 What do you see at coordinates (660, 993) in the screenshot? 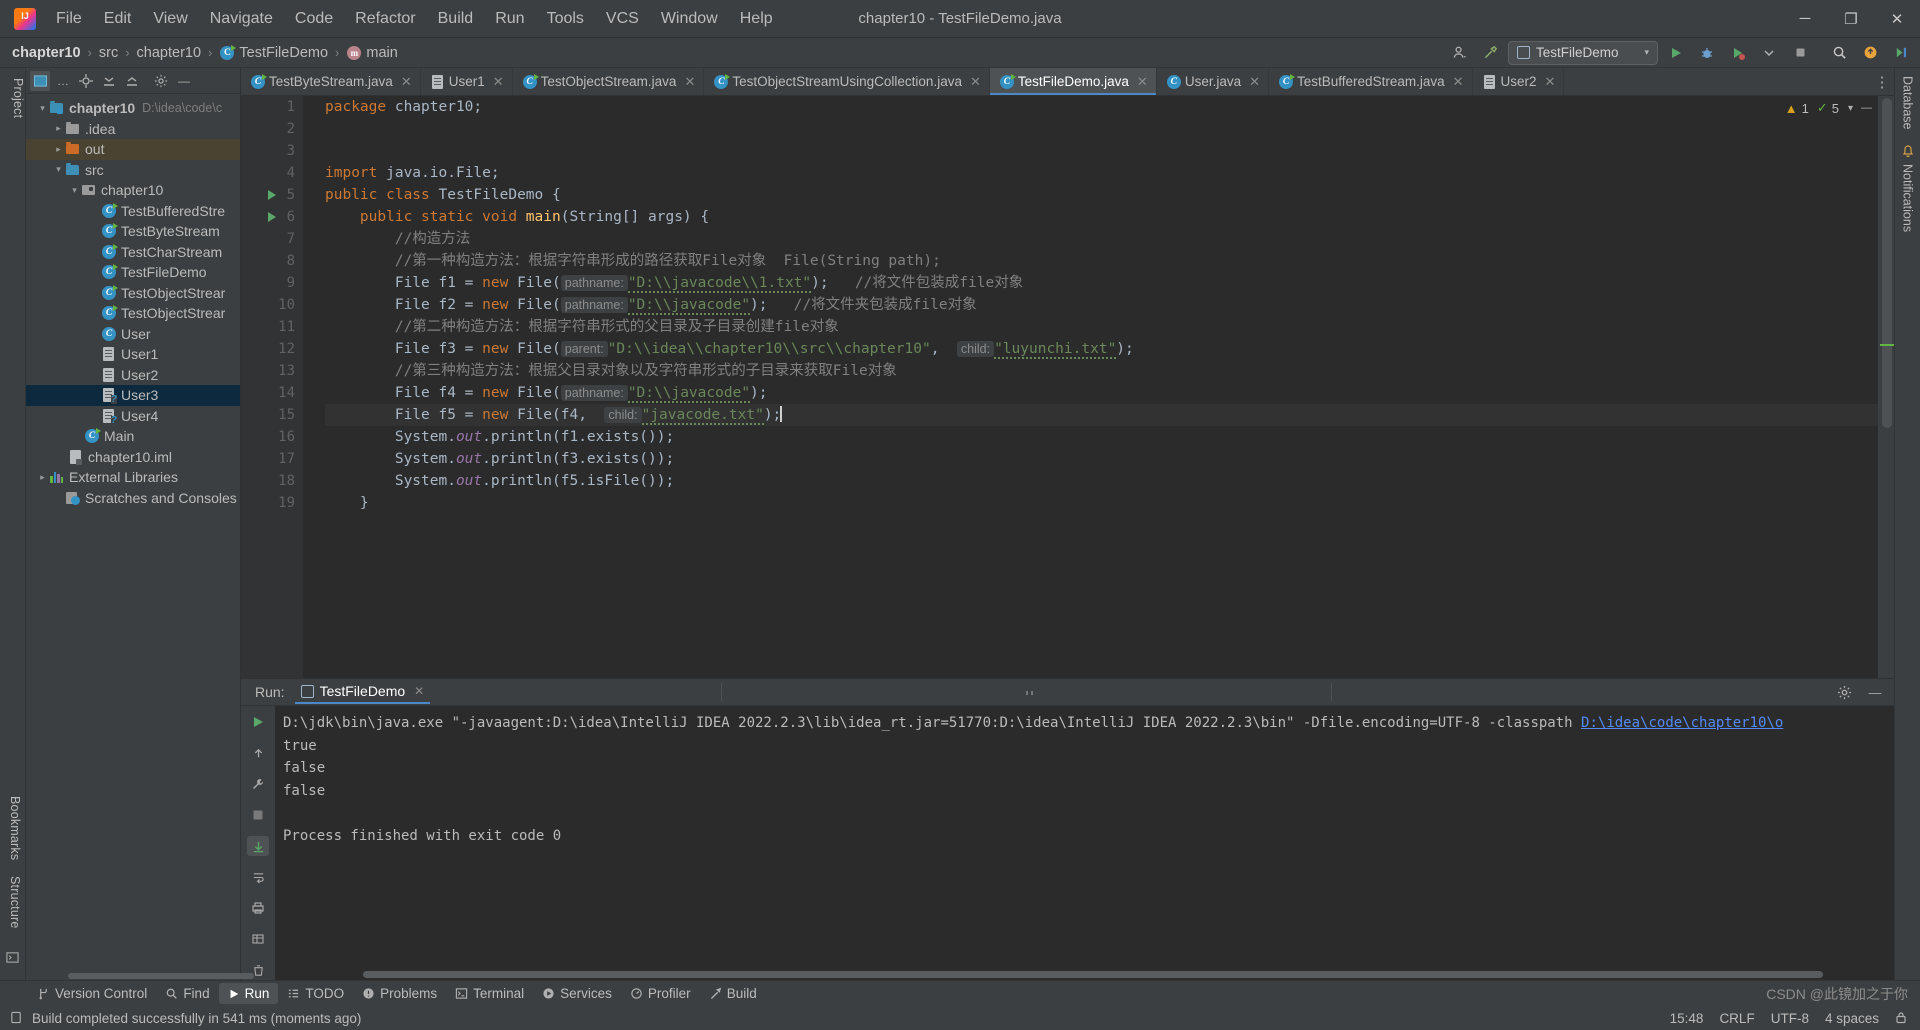
I see `stripe-item-profiler: Profiler` at bounding box center [660, 993].